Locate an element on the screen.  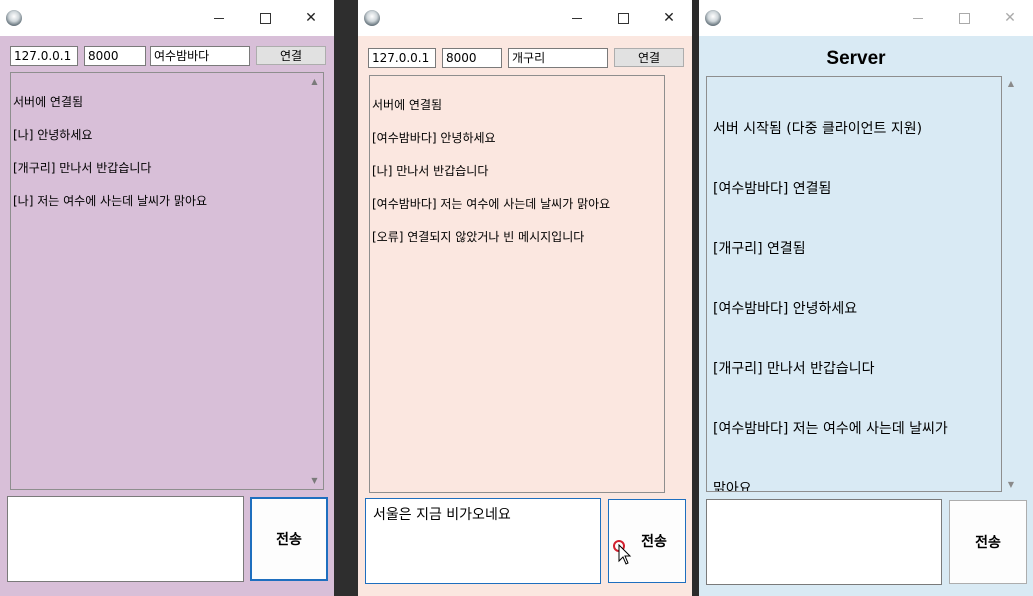
log-line: [나] 만나서 반갑습니다 is located at coordinates (430, 171).